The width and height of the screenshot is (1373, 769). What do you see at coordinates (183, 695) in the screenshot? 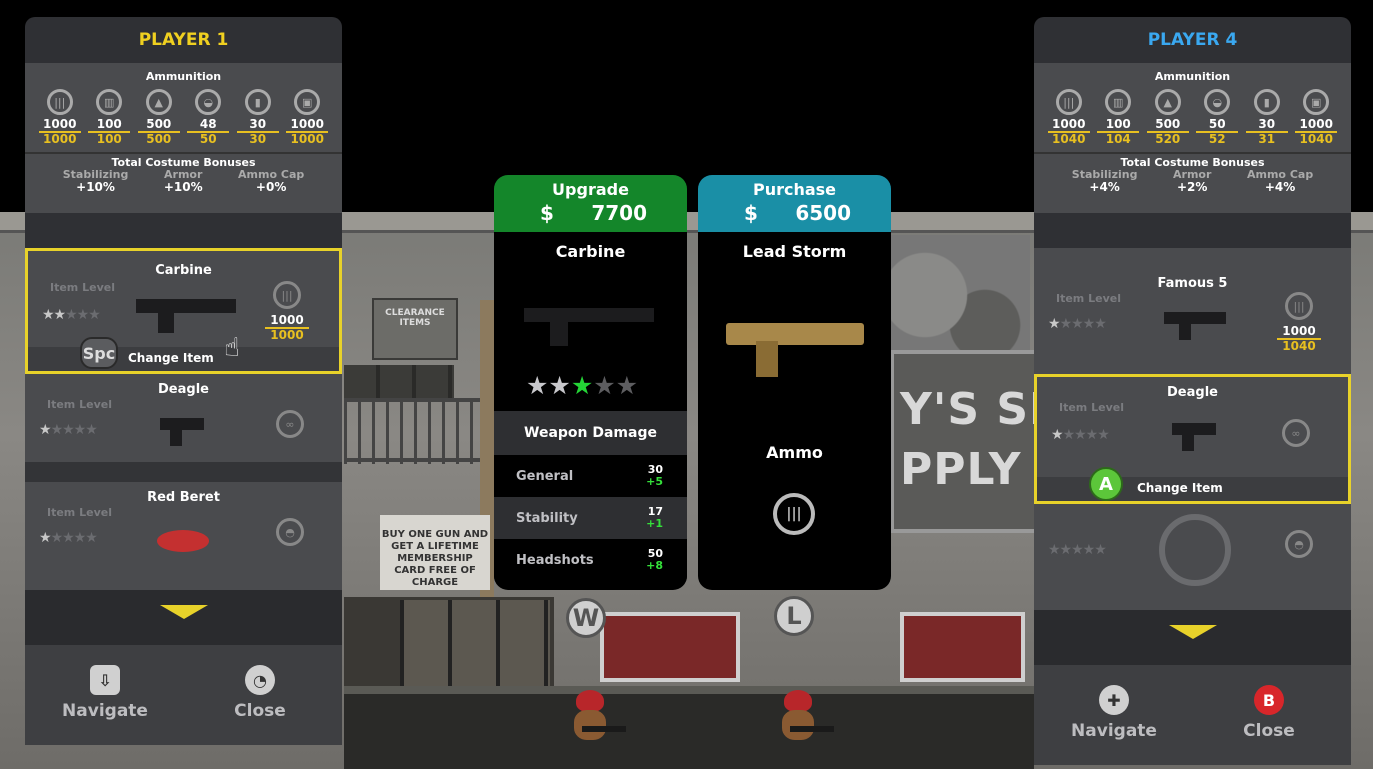
I see `player1-footer: ⇩ Navigate ◔ Close` at bounding box center [183, 695].